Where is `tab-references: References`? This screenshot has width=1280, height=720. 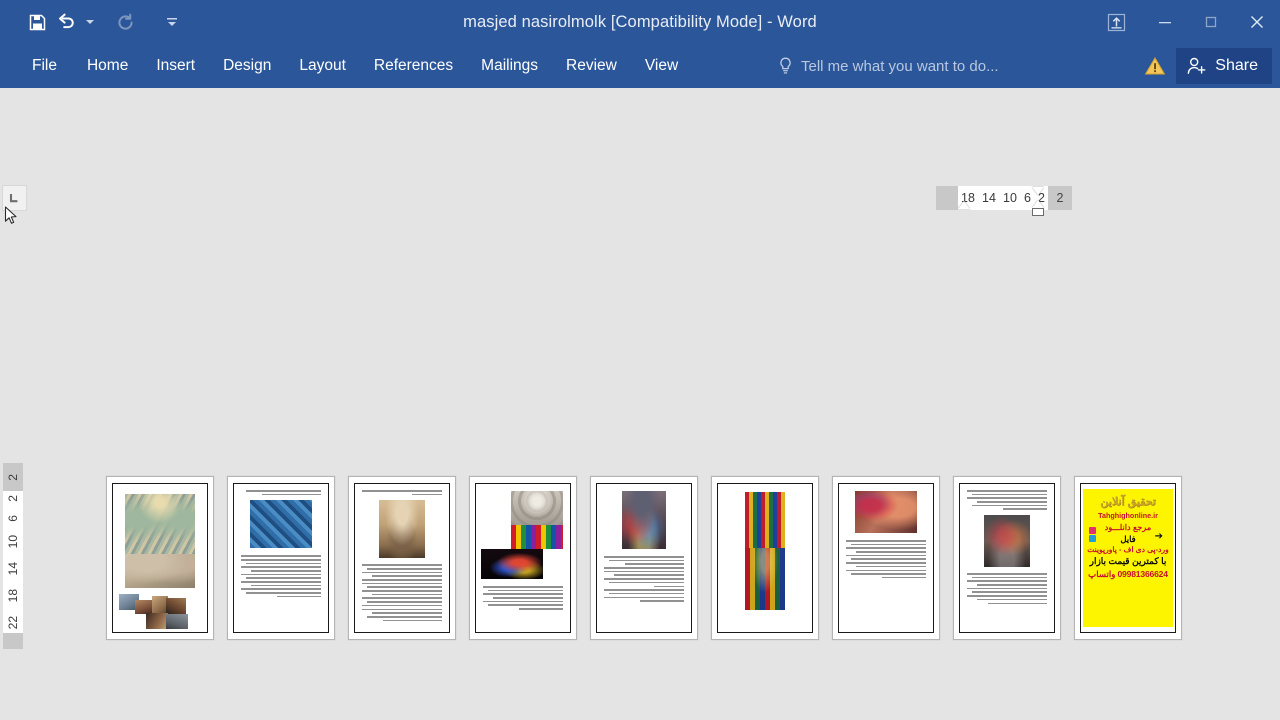 tab-references: References is located at coordinates (413, 66).